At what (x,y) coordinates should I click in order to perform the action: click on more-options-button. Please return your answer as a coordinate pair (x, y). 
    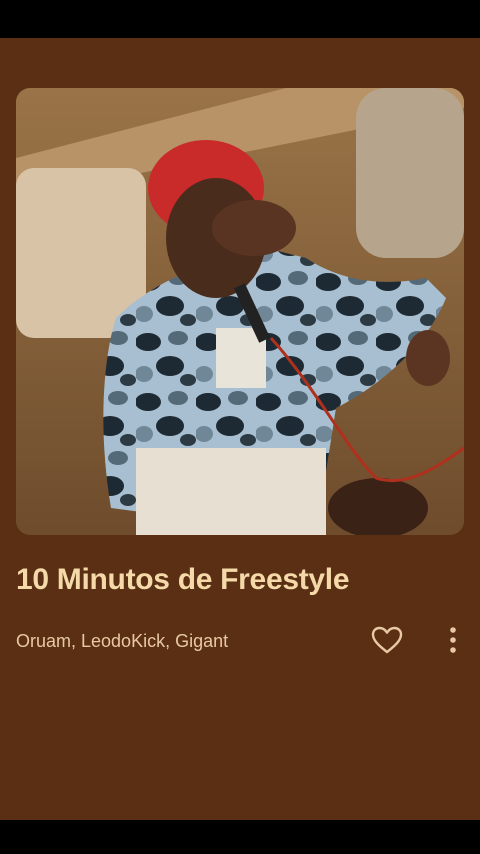
    Looking at the image, I should click on (453, 640).